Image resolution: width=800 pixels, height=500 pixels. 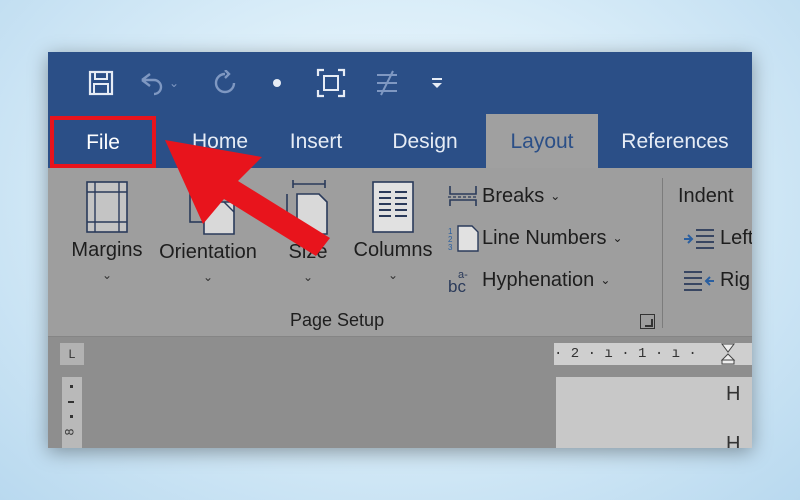 What do you see at coordinates (700, 238) in the screenshot?
I see `indent-left-icon` at bounding box center [700, 238].